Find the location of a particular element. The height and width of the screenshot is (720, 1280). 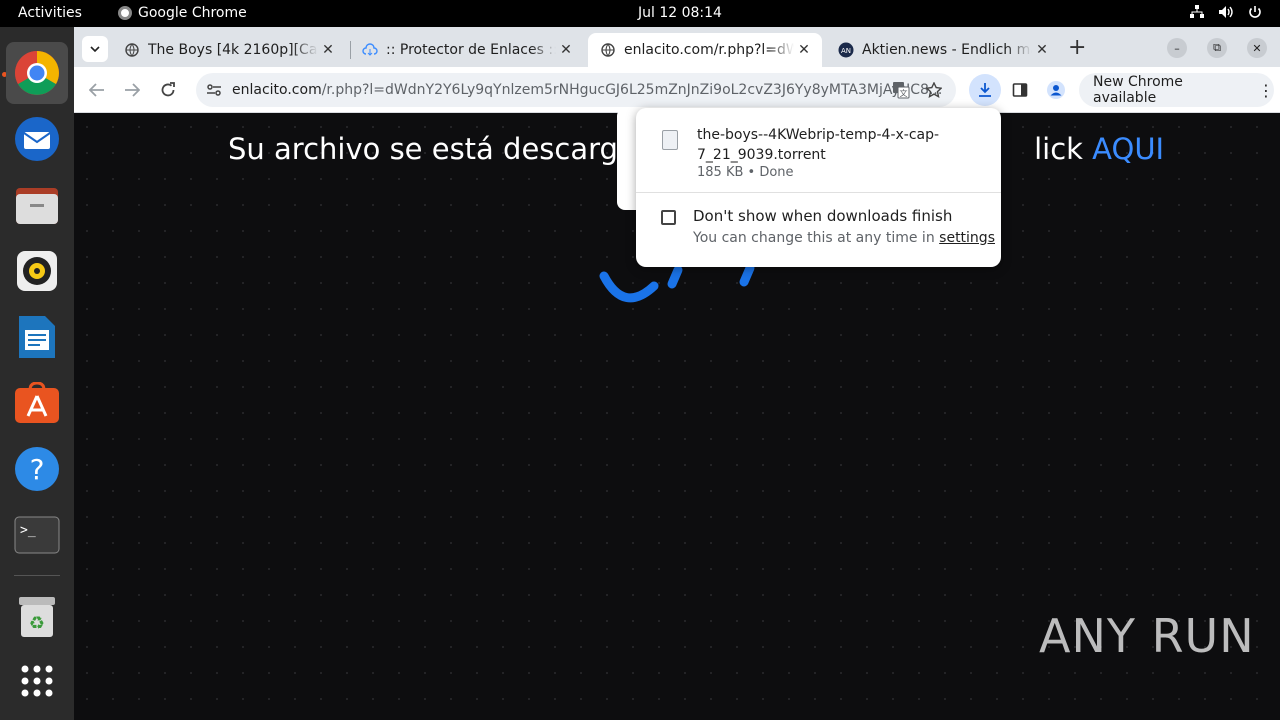

anyrun-watermark: ANY RUN is located at coordinates (1147, 636).